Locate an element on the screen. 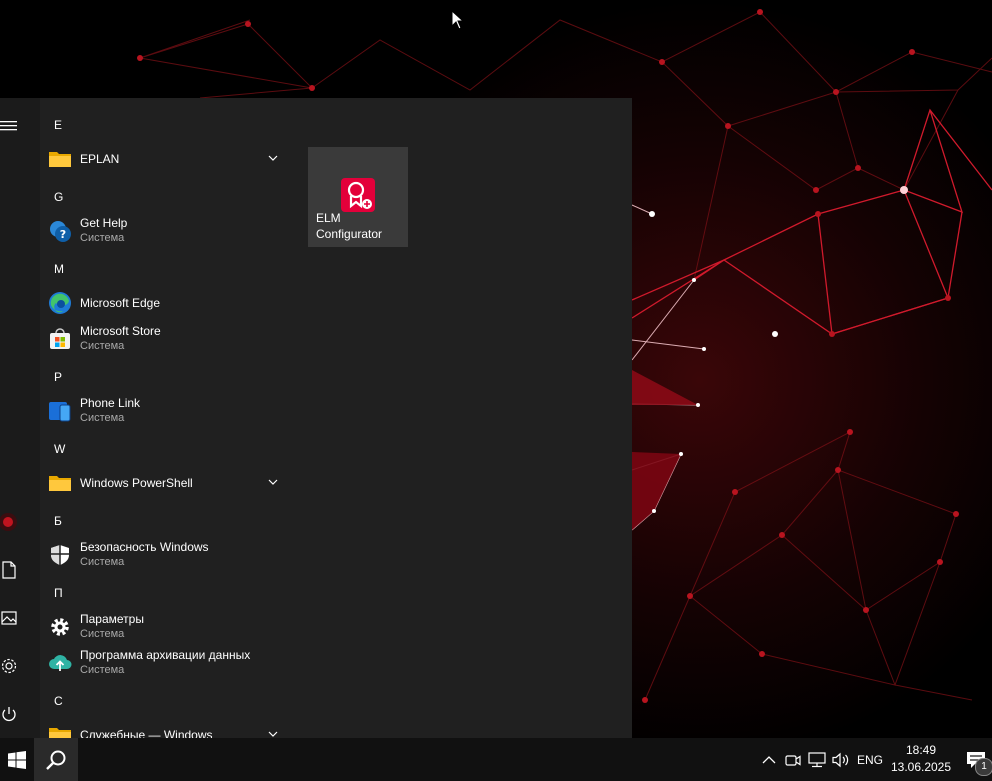 Image resolution: width=992 pixels, height=781 pixels. search-icon is located at coordinates (56, 760).